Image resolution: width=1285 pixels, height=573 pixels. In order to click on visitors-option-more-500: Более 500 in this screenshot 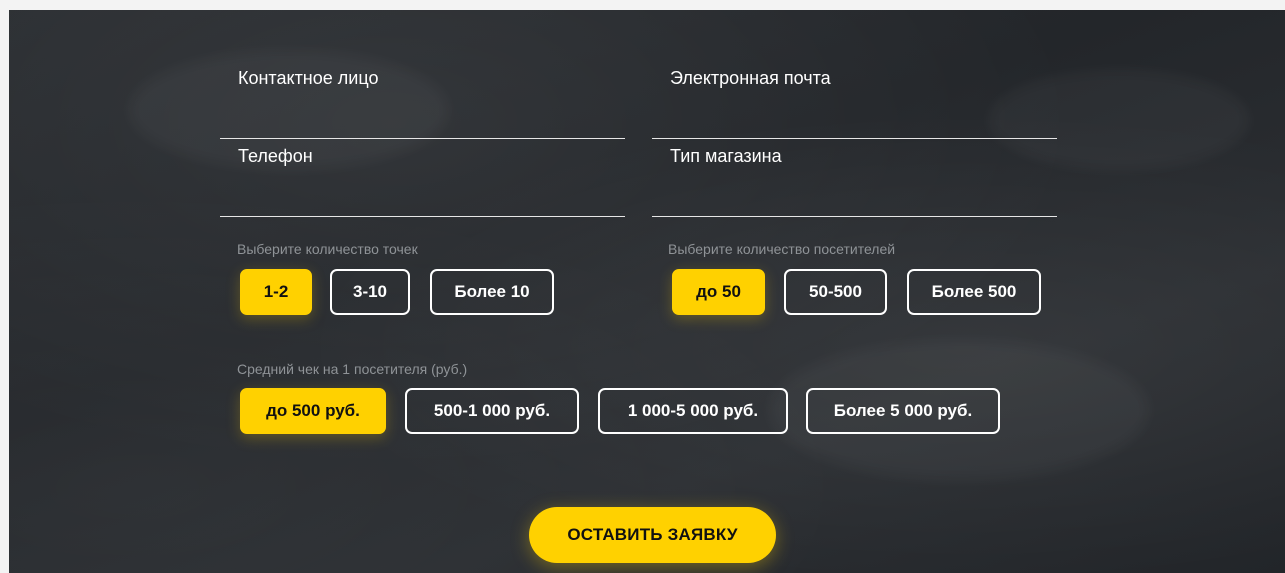, I will do `click(974, 292)`.